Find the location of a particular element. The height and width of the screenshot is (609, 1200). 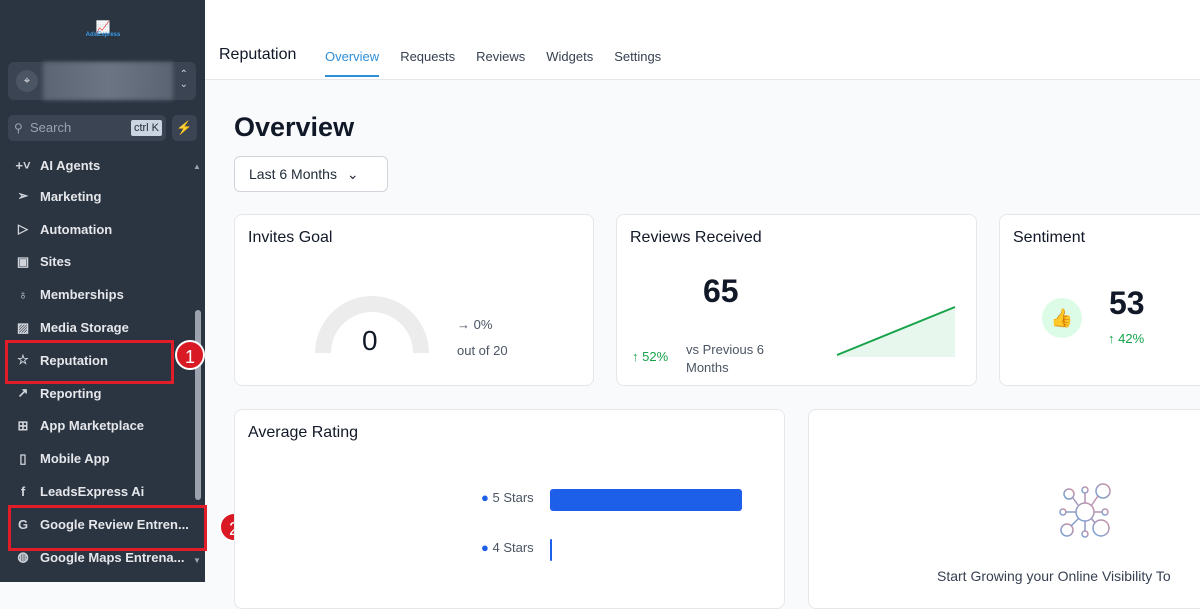

scroll-down-icon: ▼ is located at coordinates (197, 560).